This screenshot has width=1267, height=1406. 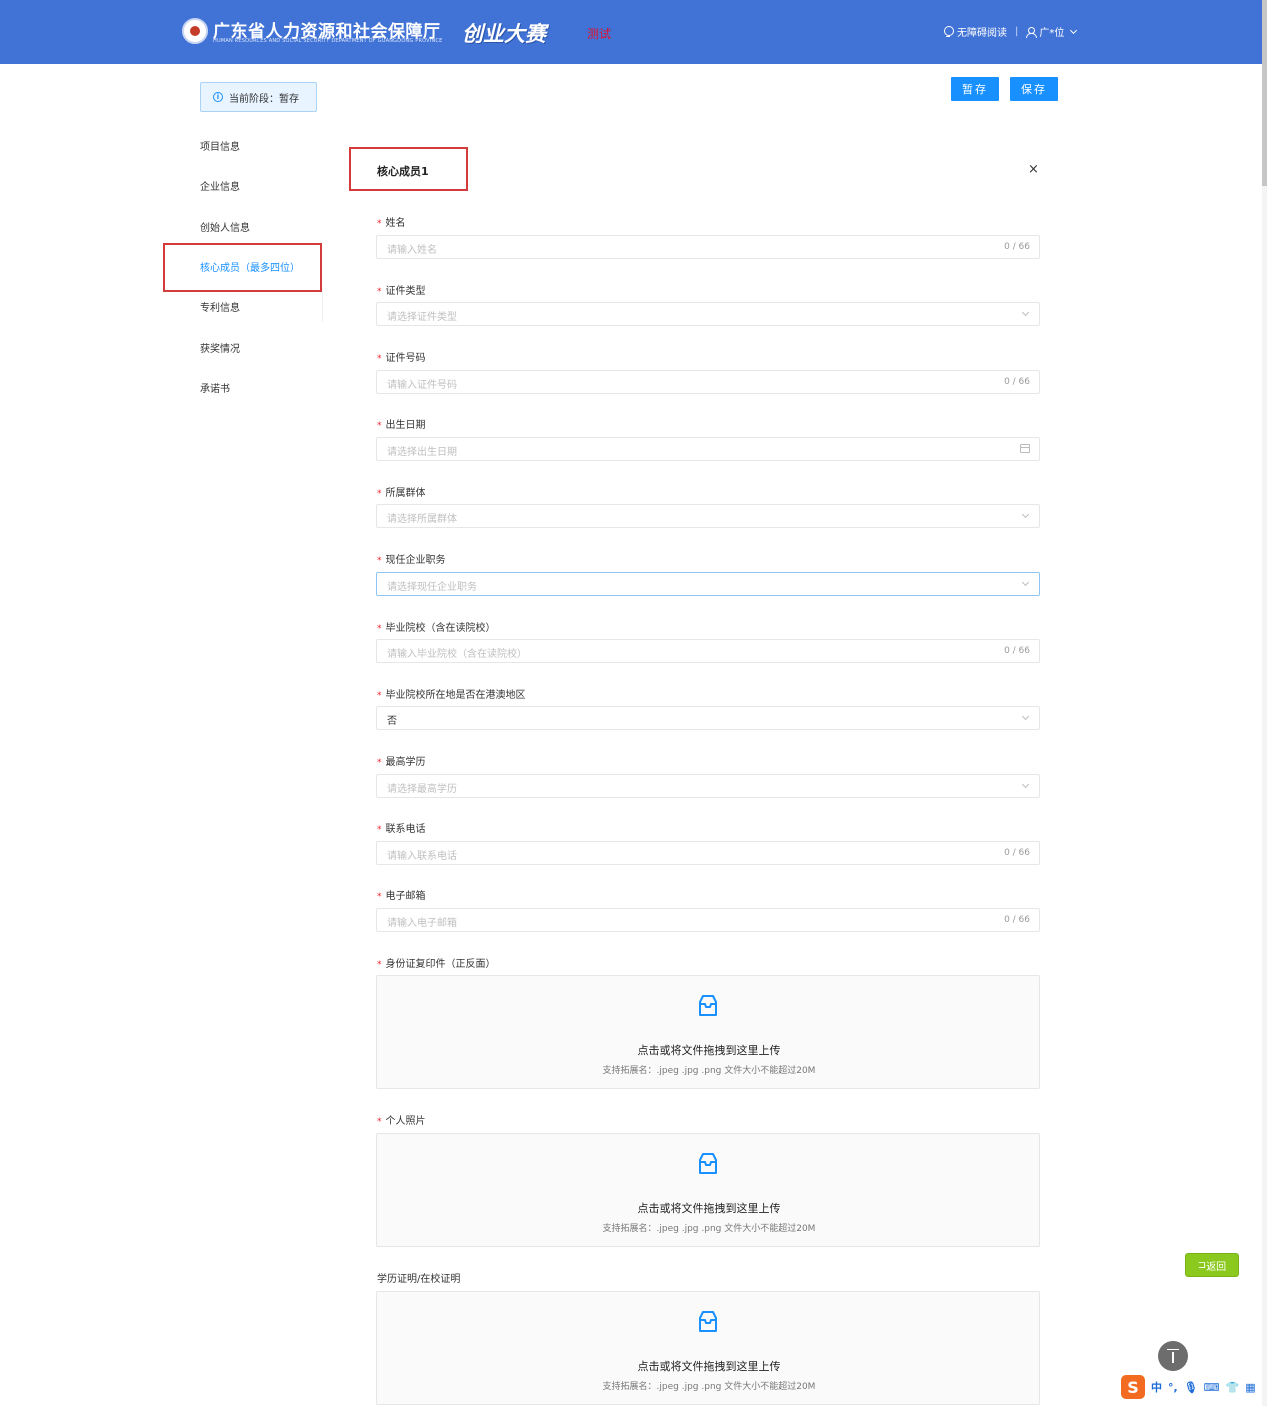 What do you see at coordinates (708, 584) in the screenshot?
I see `position-select: 请选择现任企业职务` at bounding box center [708, 584].